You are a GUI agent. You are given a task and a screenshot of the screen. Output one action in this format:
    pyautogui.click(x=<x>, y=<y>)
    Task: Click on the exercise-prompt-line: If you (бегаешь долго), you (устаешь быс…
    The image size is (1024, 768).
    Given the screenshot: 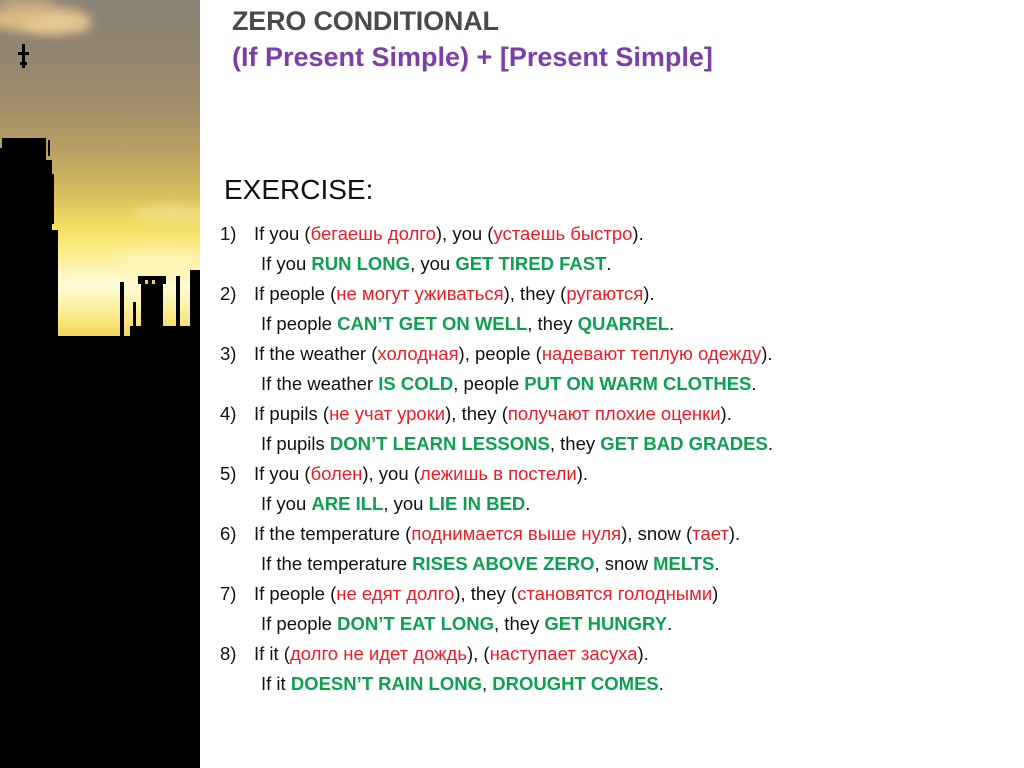 What is the action you would take?
    pyautogui.click(x=636, y=234)
    